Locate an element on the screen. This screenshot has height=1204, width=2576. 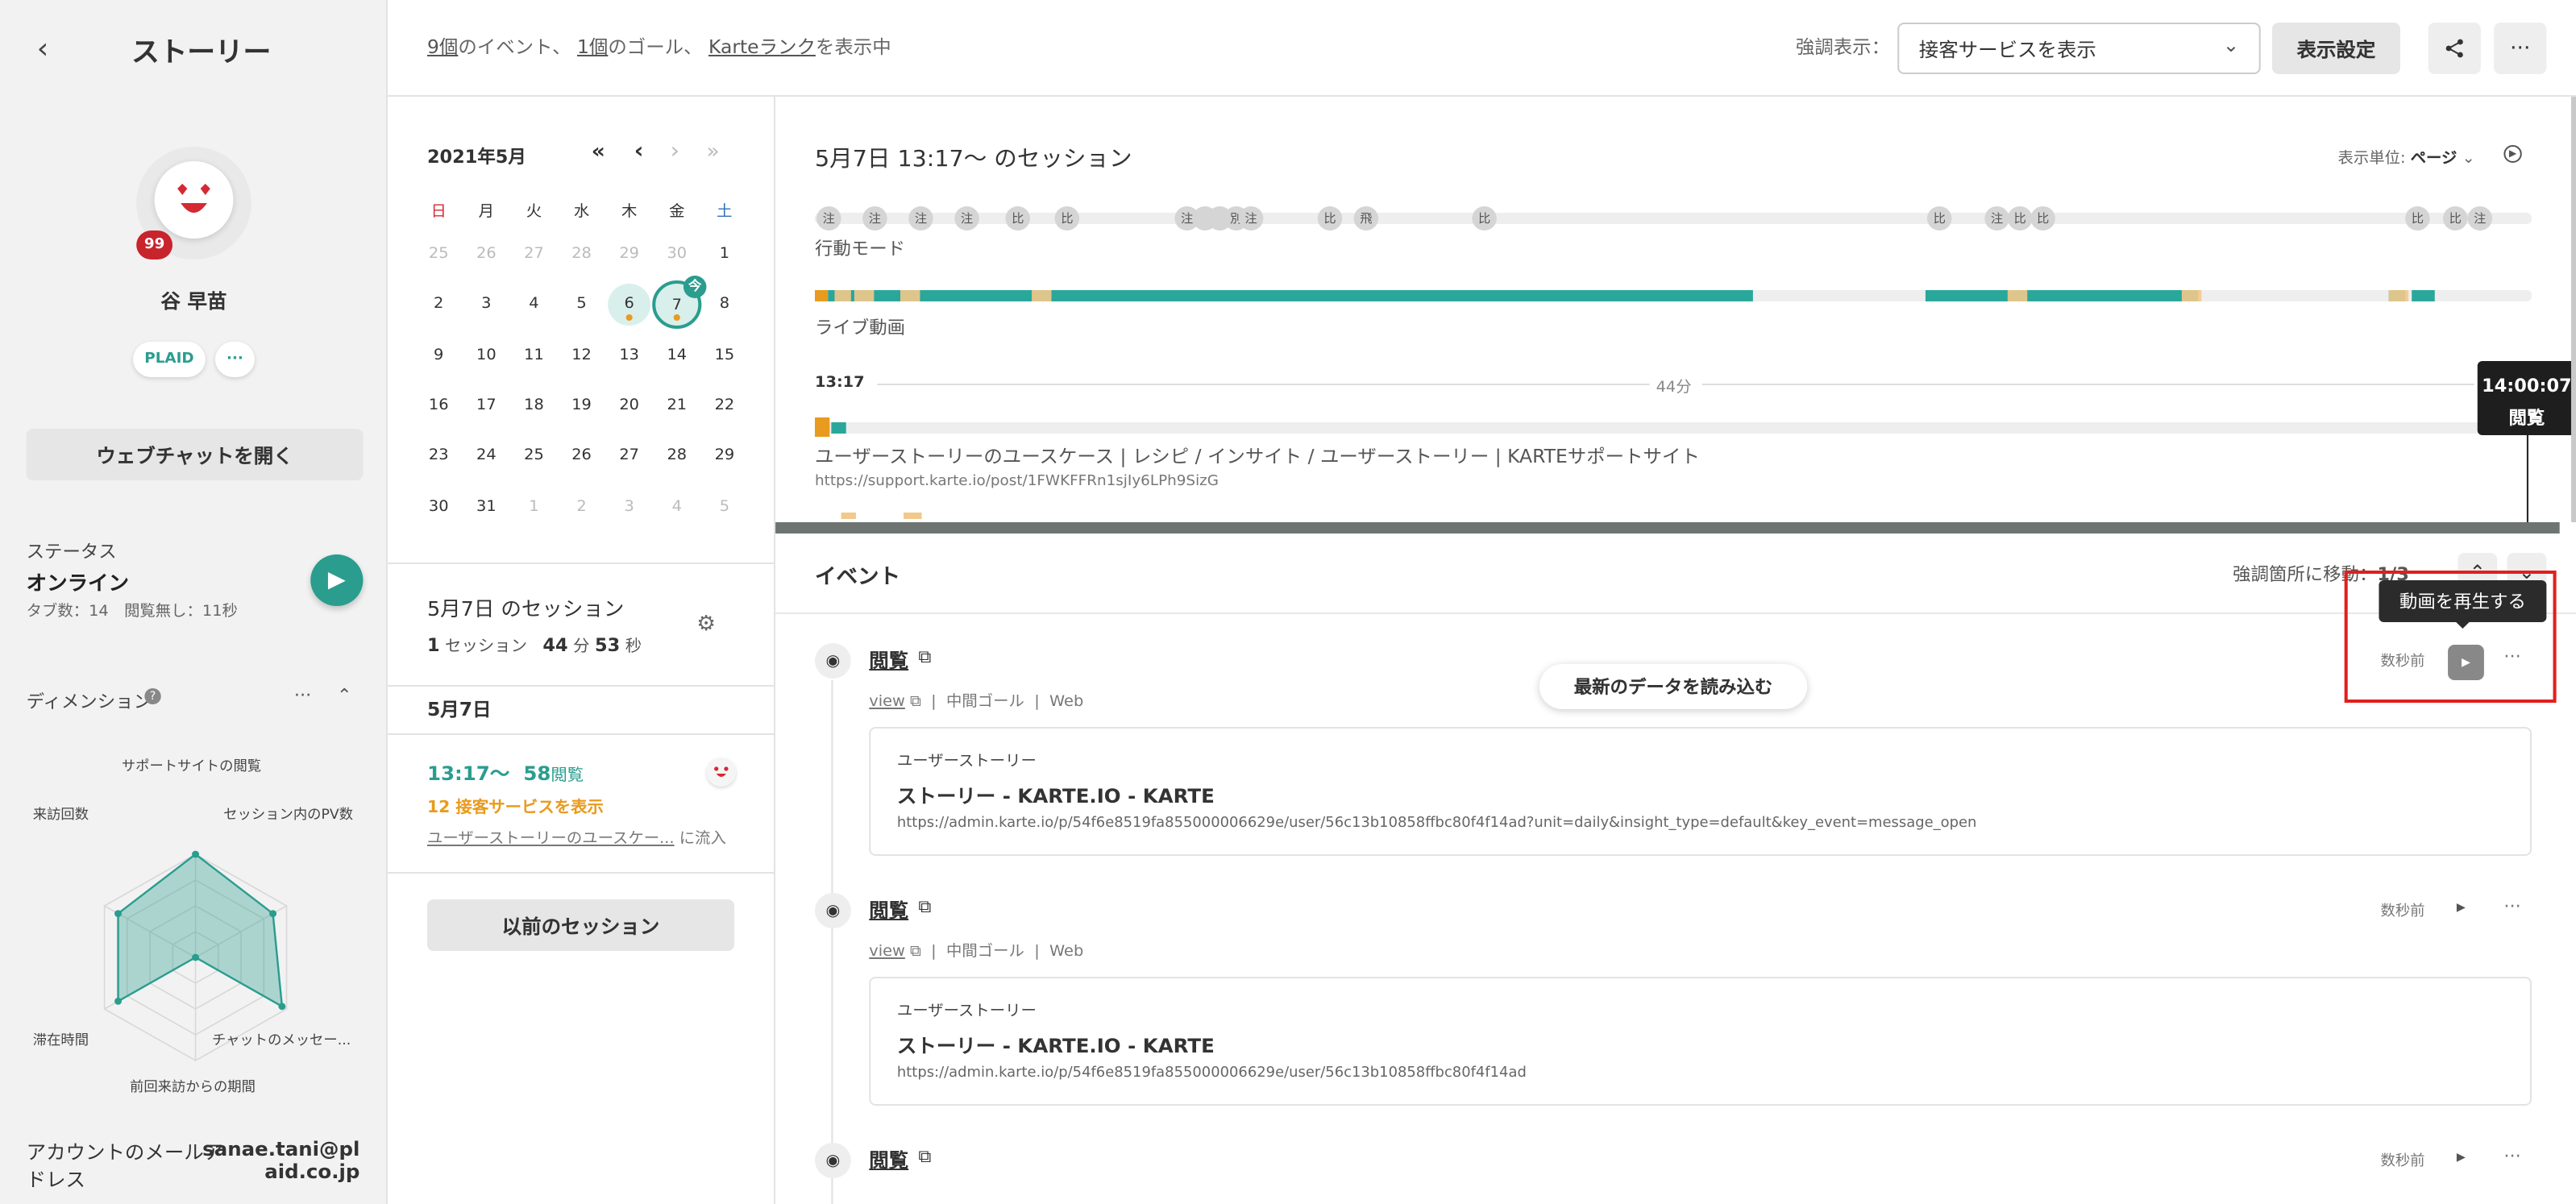
open-webchat-button: ウェブチャットを開く is located at coordinates (195, 455).